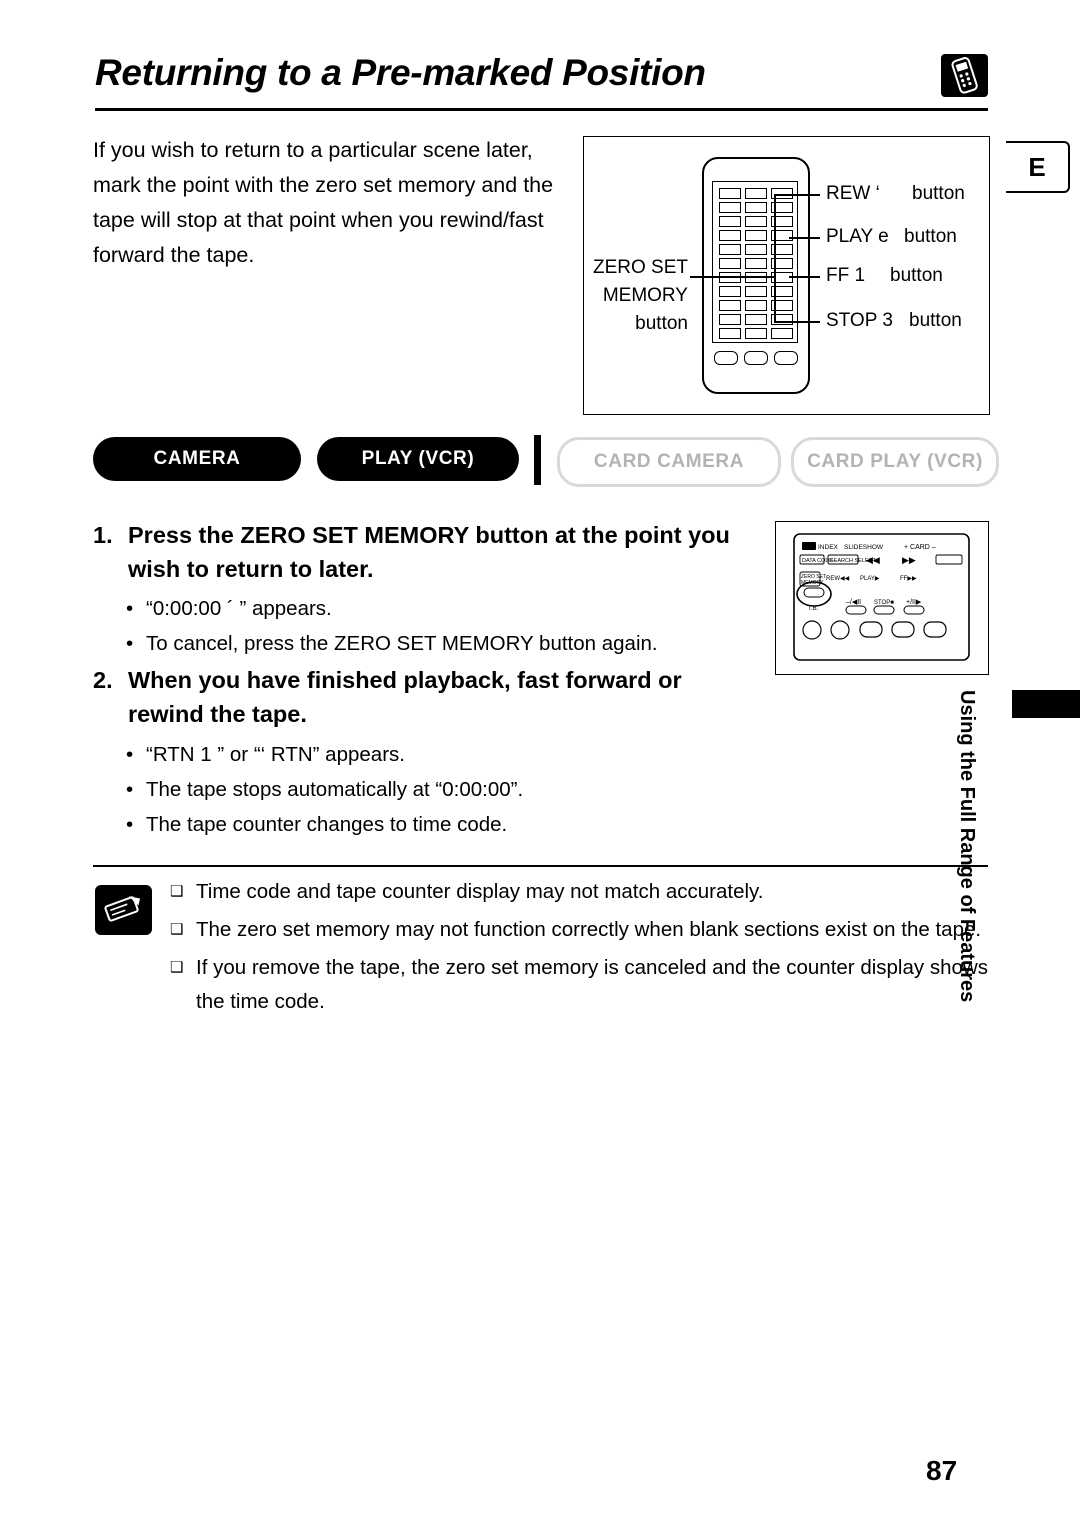  What do you see at coordinates (853, 602) in the screenshot?
I see `svg-text: –/◀II` at bounding box center [853, 602].